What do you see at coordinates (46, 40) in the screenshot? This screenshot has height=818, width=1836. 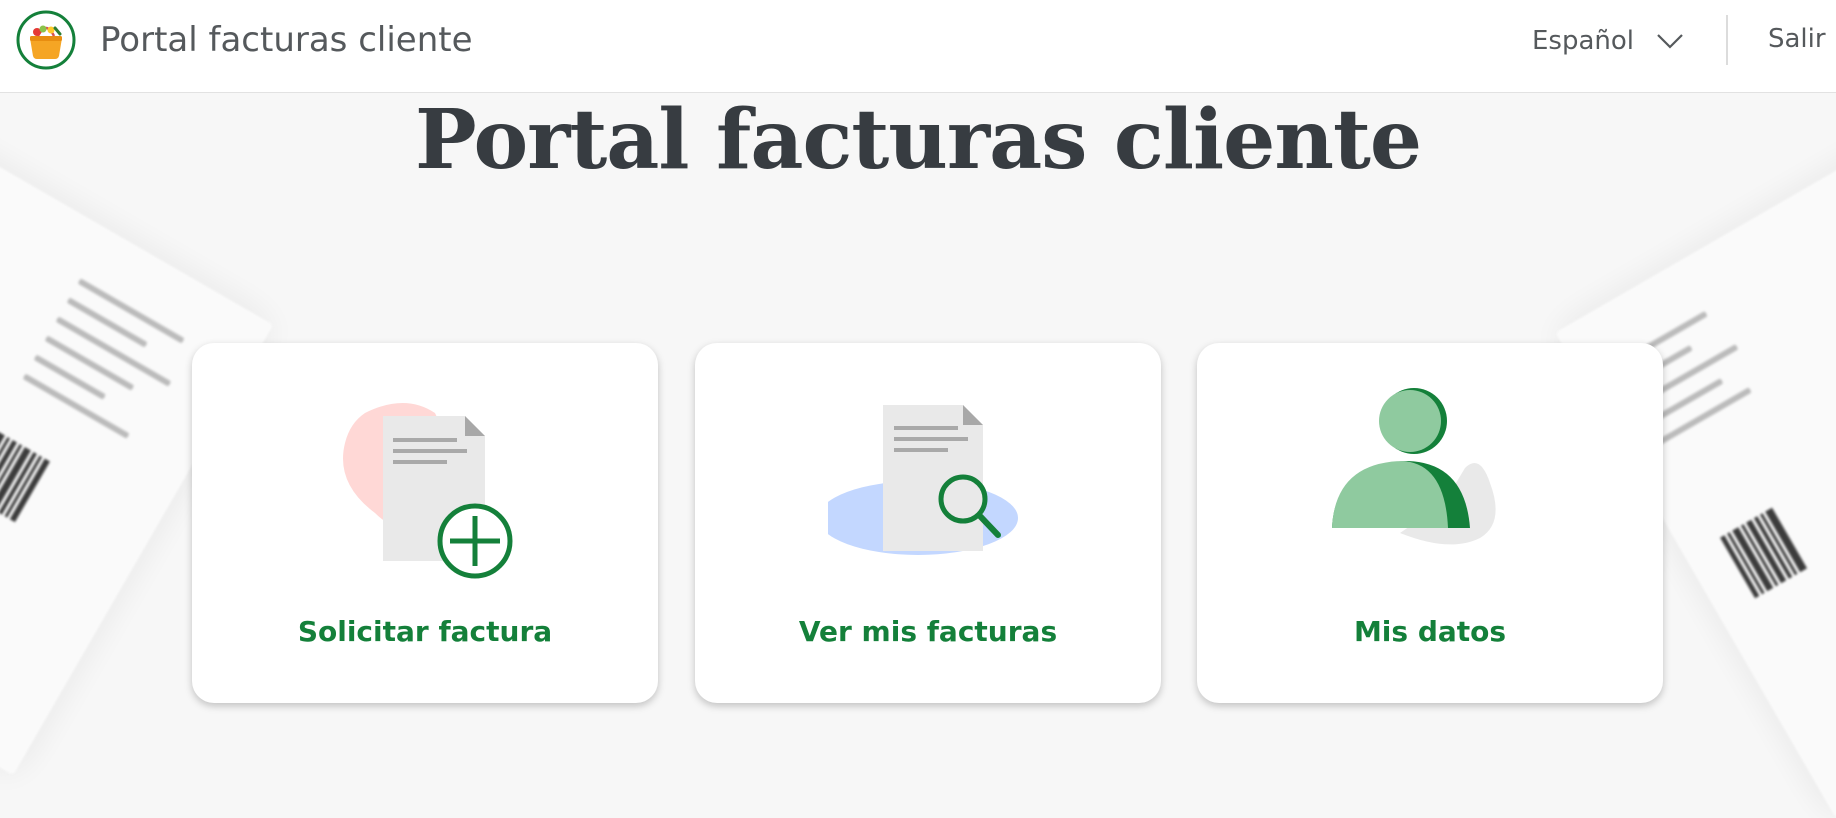 I see `shopping-basket-logo-icon` at bounding box center [46, 40].